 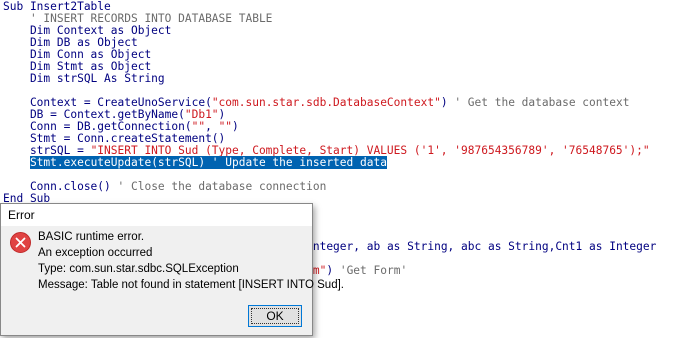 I want to click on code-token: Dim strSQL As String, so click(x=84, y=78).